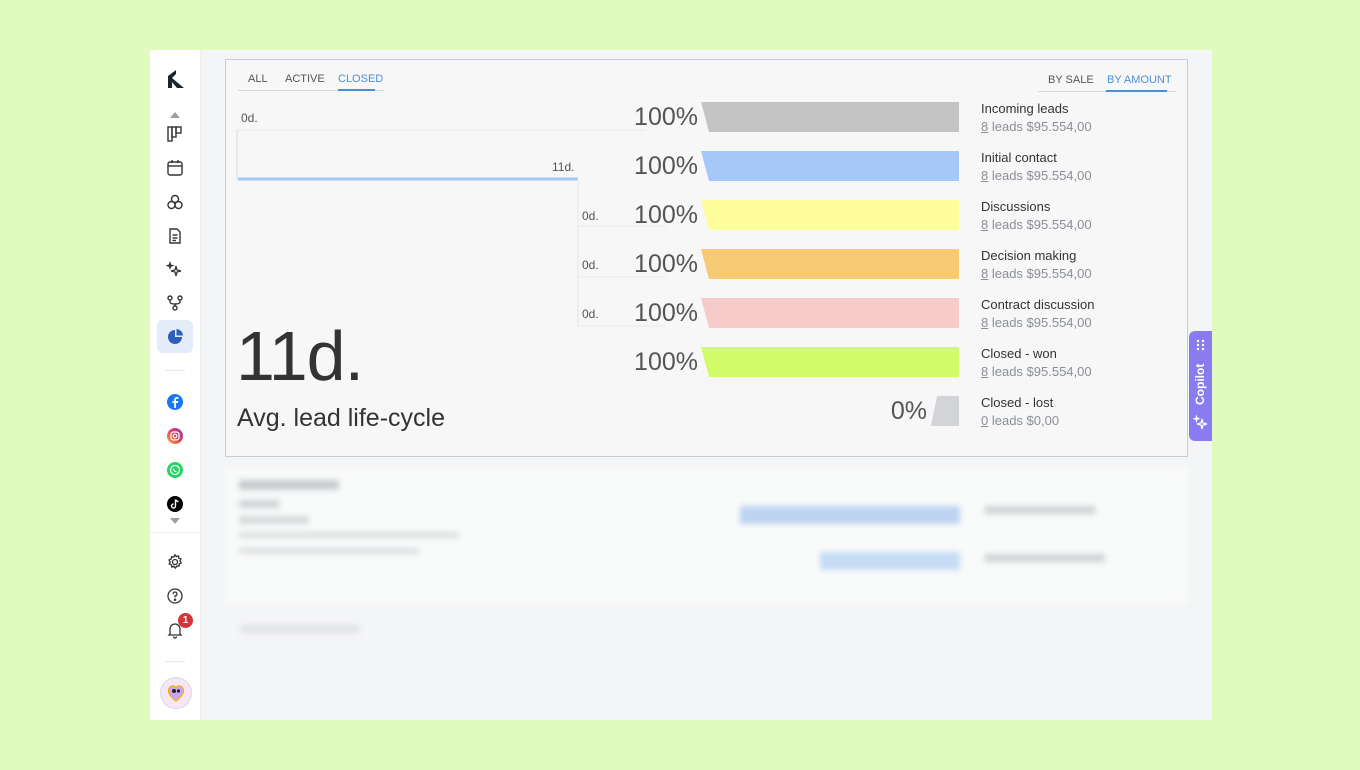  What do you see at coordinates (175, 303) in the screenshot?
I see `workflow-icon` at bounding box center [175, 303].